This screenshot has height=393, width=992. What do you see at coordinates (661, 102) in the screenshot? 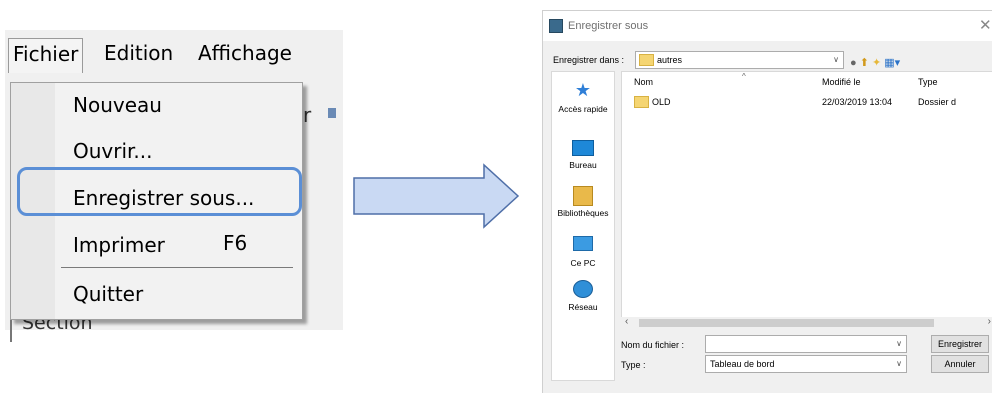
I see `file-name: OLD` at bounding box center [661, 102].